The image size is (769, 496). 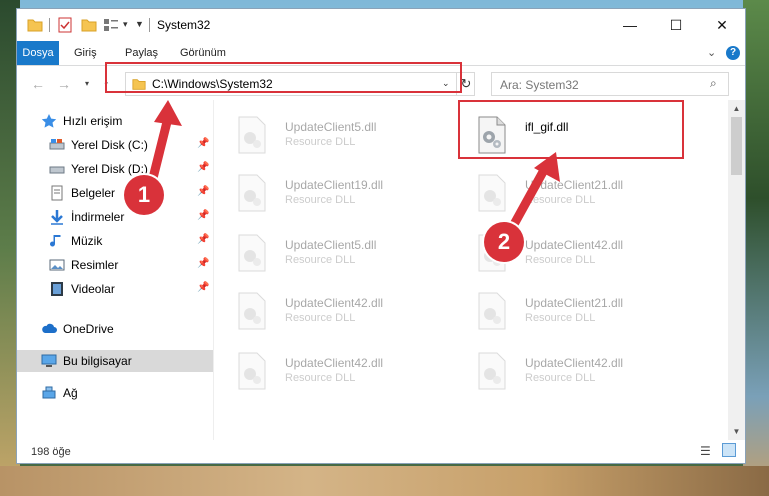 What do you see at coordinates (168, 113) in the screenshot?
I see `arrow-1-head` at bounding box center [168, 113].